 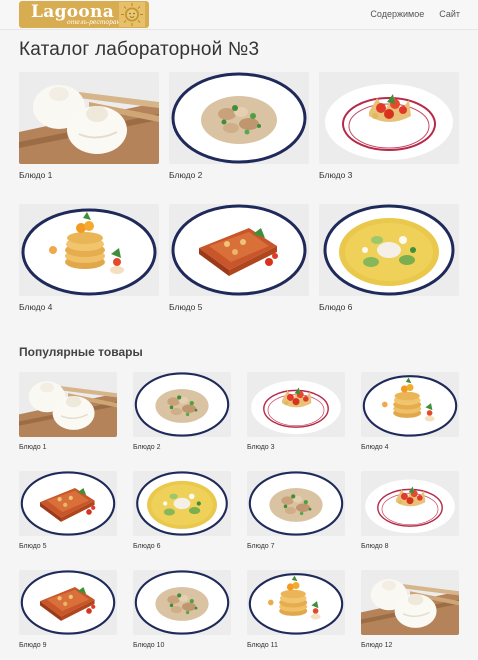 I want to click on logo: Lagoona отель-ресторан, so click(x=84, y=14).